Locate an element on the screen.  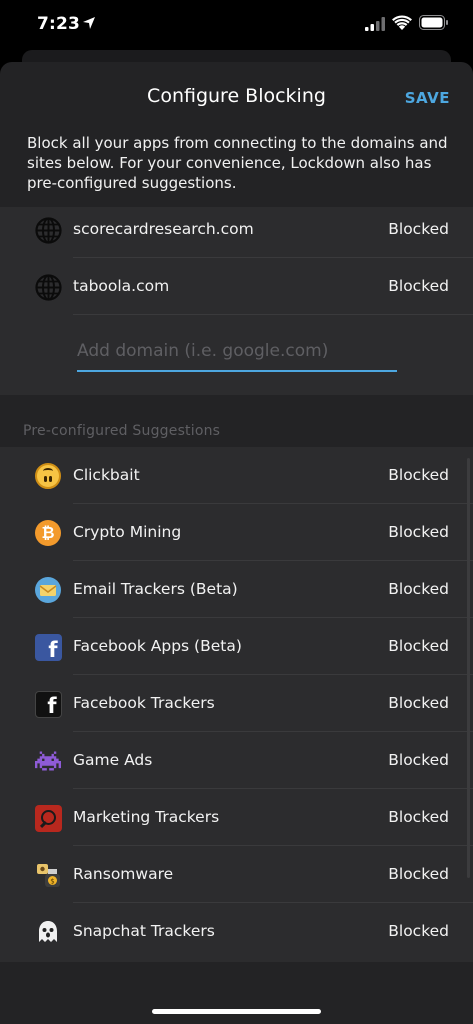
status-time: 7:23 is located at coordinates (59, 24).